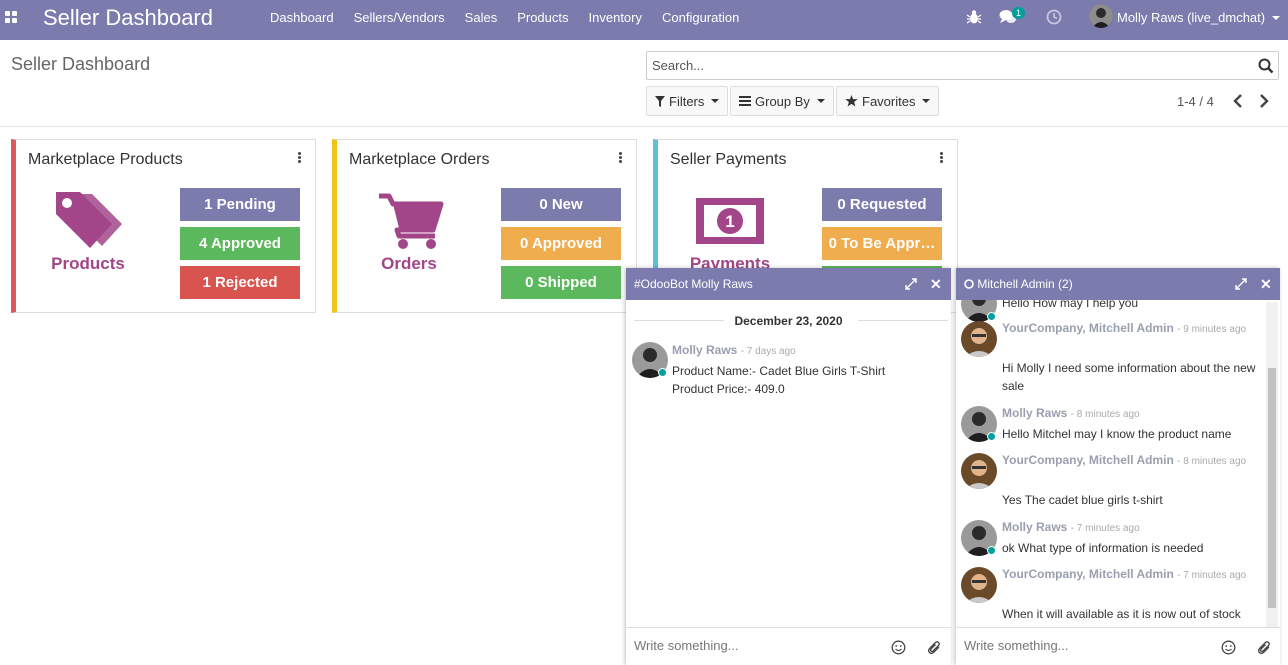  What do you see at coordinates (728, 159) in the screenshot?
I see `card-title: Seller Payments` at bounding box center [728, 159].